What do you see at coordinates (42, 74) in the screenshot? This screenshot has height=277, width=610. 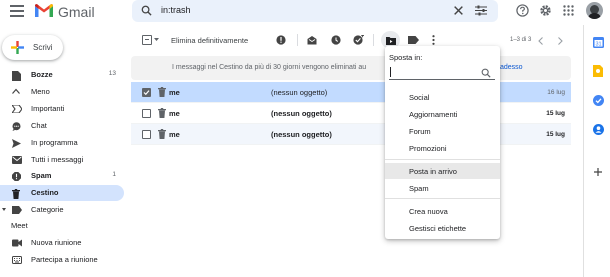 I see `sidebar-item-label: Bozze` at bounding box center [42, 74].